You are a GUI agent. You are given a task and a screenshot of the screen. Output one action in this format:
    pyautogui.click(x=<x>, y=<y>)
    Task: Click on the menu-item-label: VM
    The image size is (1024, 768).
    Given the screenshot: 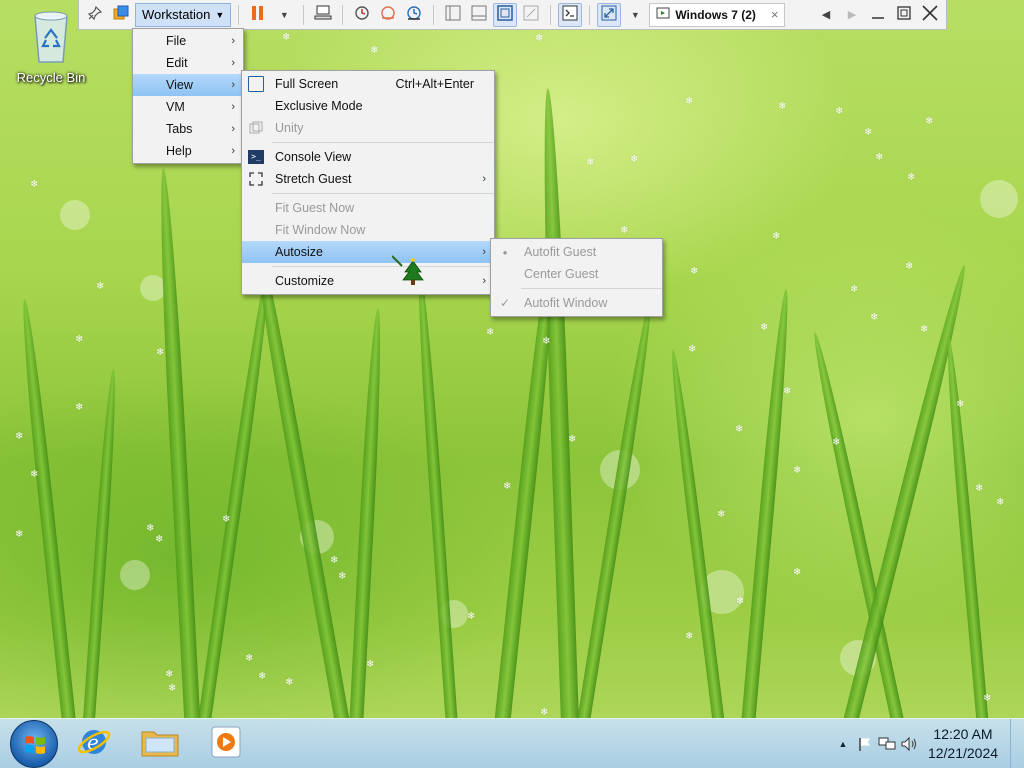 What is the action you would take?
    pyautogui.click(x=175, y=107)
    